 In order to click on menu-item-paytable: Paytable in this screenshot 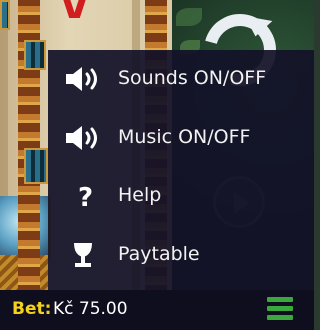, I will do `click(181, 255)`.